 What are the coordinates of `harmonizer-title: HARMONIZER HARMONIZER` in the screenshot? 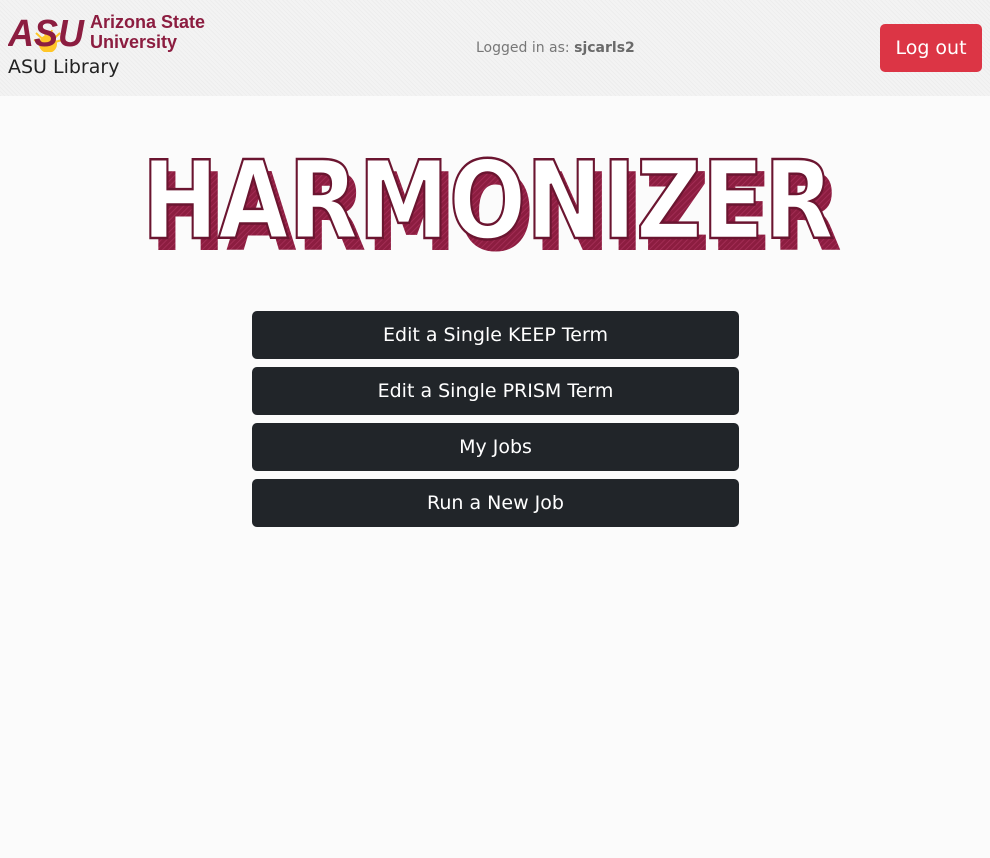 It's located at (491, 196).